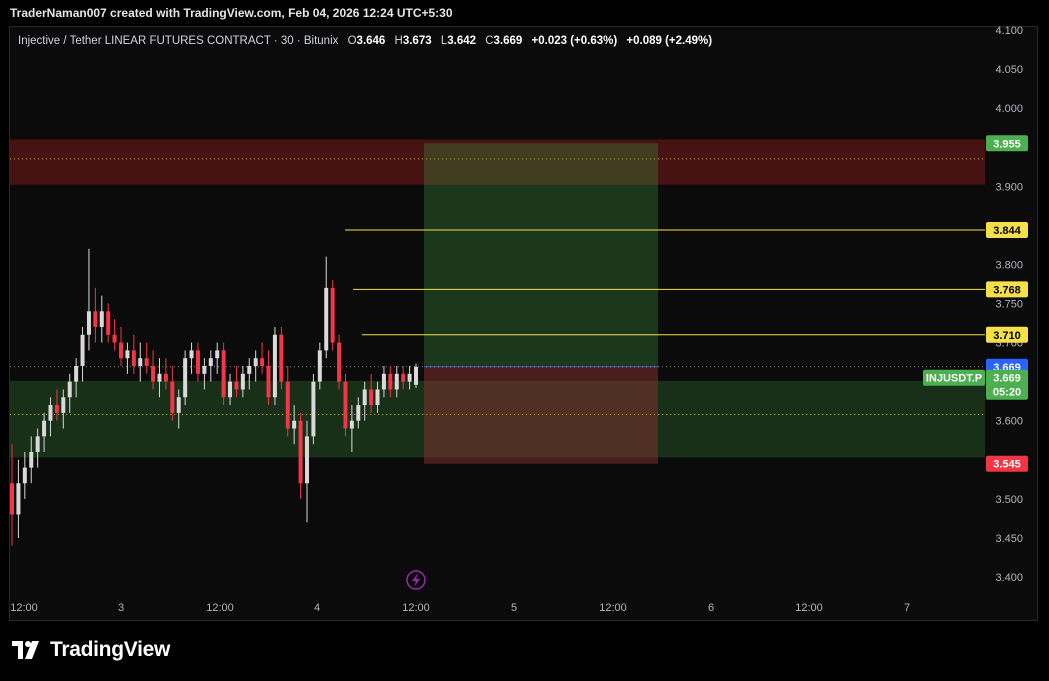 The height and width of the screenshot is (681, 1049). I want to click on price-tick-label: 4.000, so click(1009, 109).